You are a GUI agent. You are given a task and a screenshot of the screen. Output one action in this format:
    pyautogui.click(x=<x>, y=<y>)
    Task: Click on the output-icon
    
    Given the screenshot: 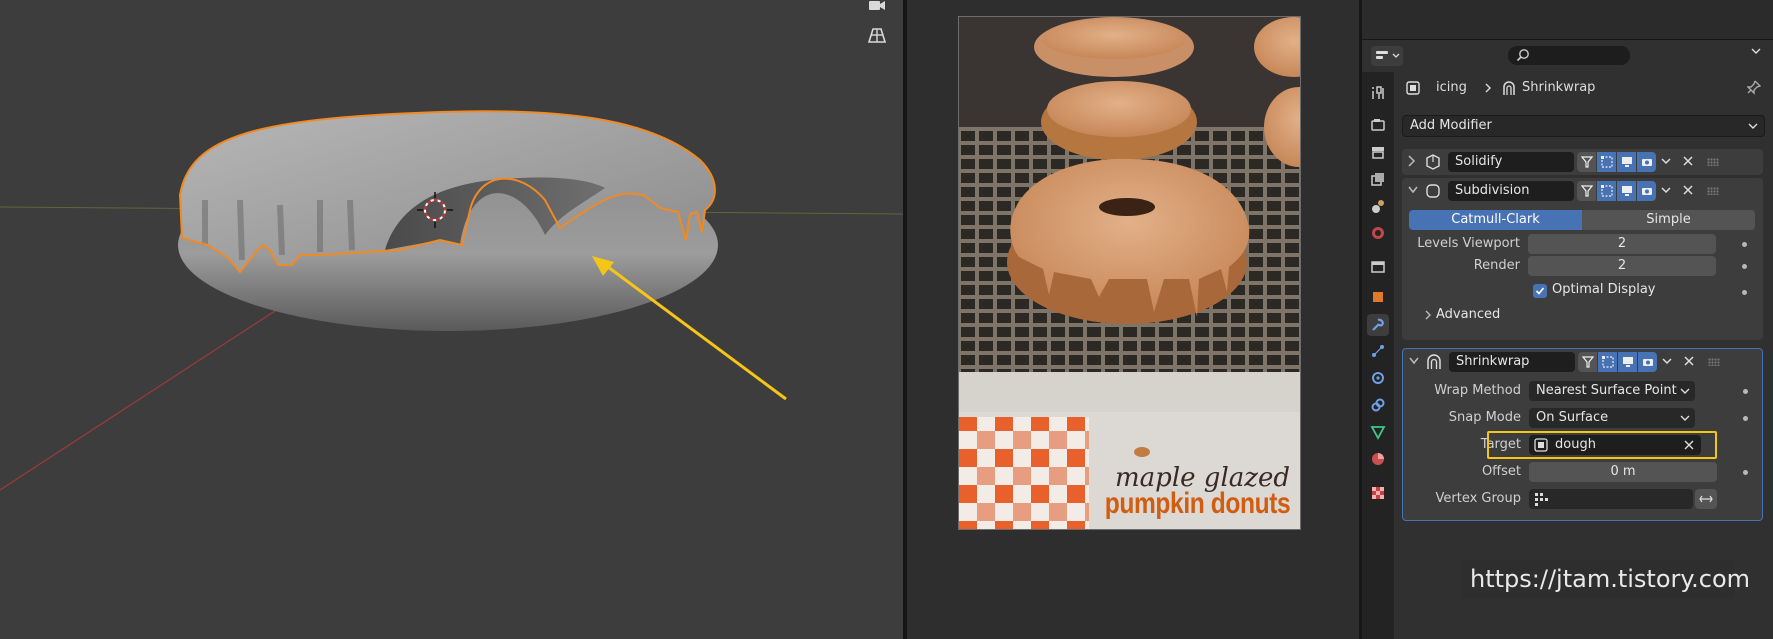 What is the action you would take?
    pyautogui.click(x=1378, y=153)
    